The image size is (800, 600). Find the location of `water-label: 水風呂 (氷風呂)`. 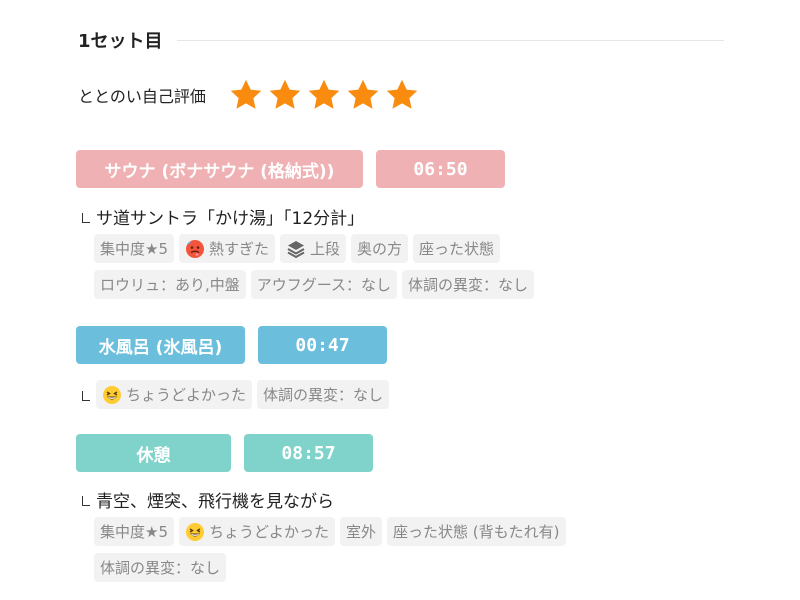

water-label: 水風呂 (氷風呂) is located at coordinates (160, 345).